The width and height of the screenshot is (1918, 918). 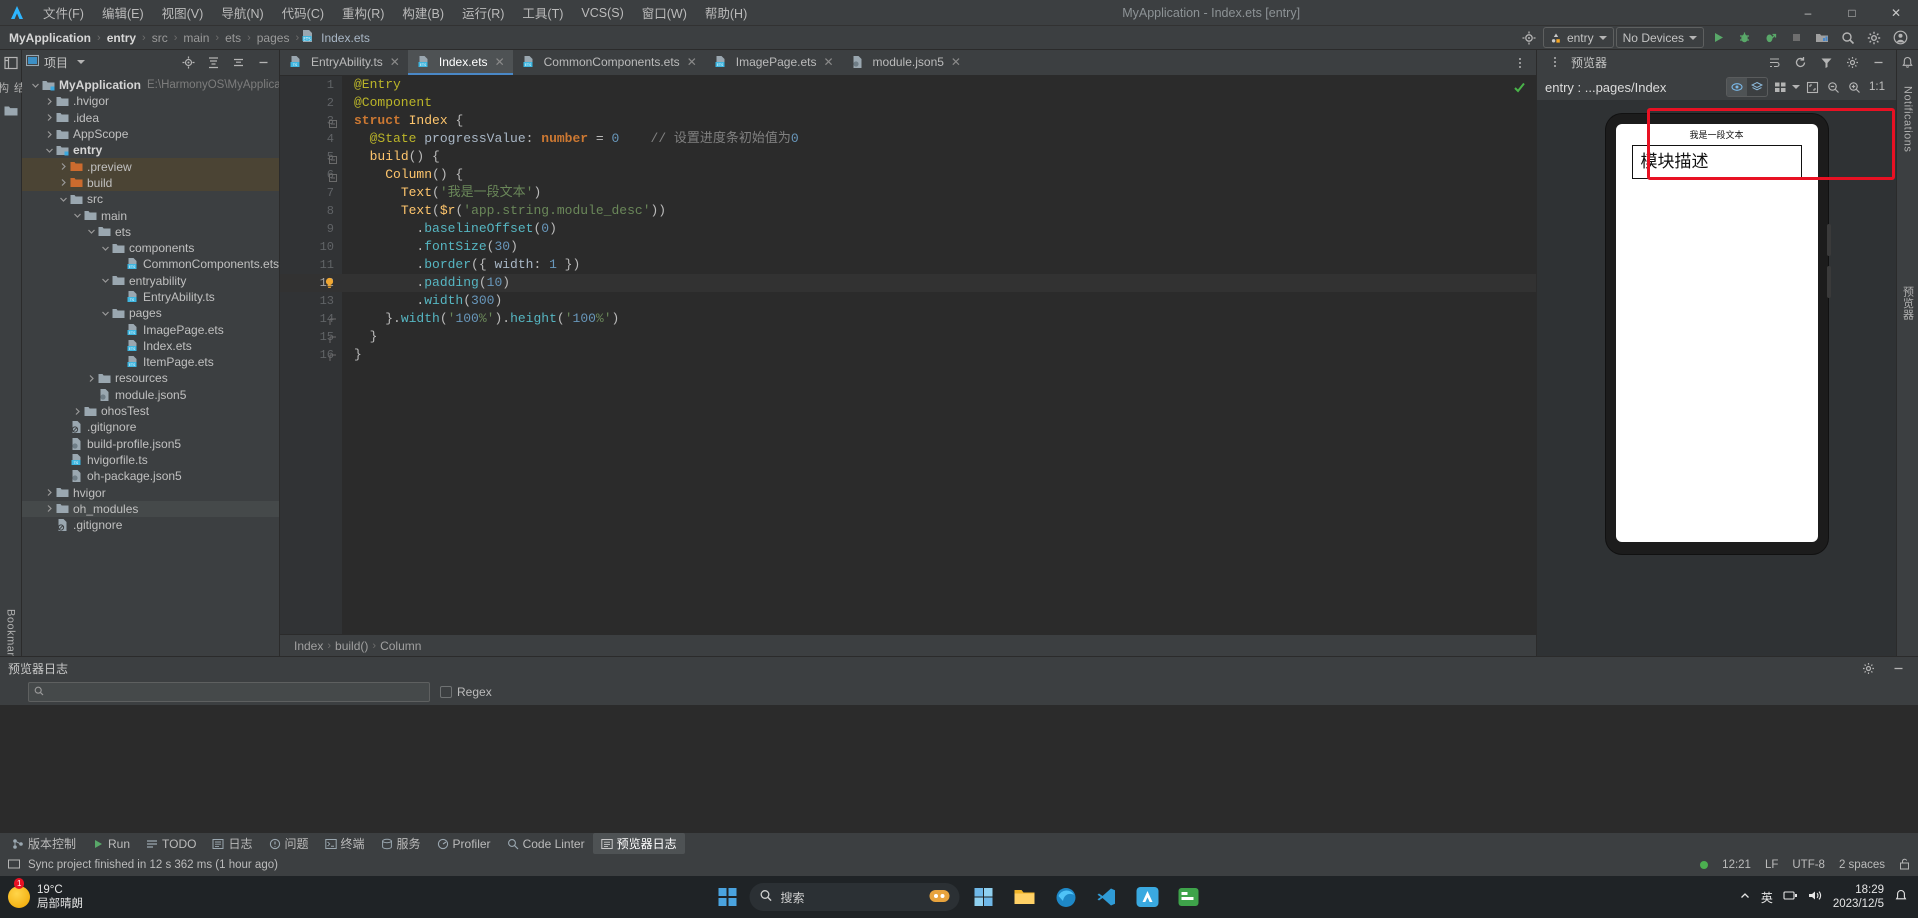 I want to click on regex-checkbox-row: Regex, so click(x=466, y=692).